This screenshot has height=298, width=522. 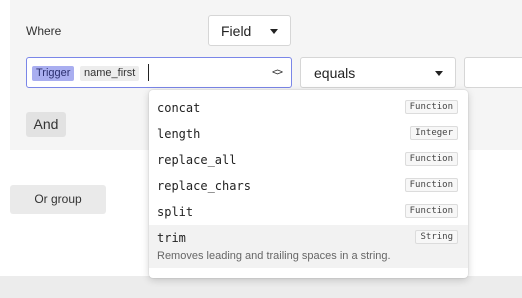 I want to click on value-input, so click(x=493, y=72).